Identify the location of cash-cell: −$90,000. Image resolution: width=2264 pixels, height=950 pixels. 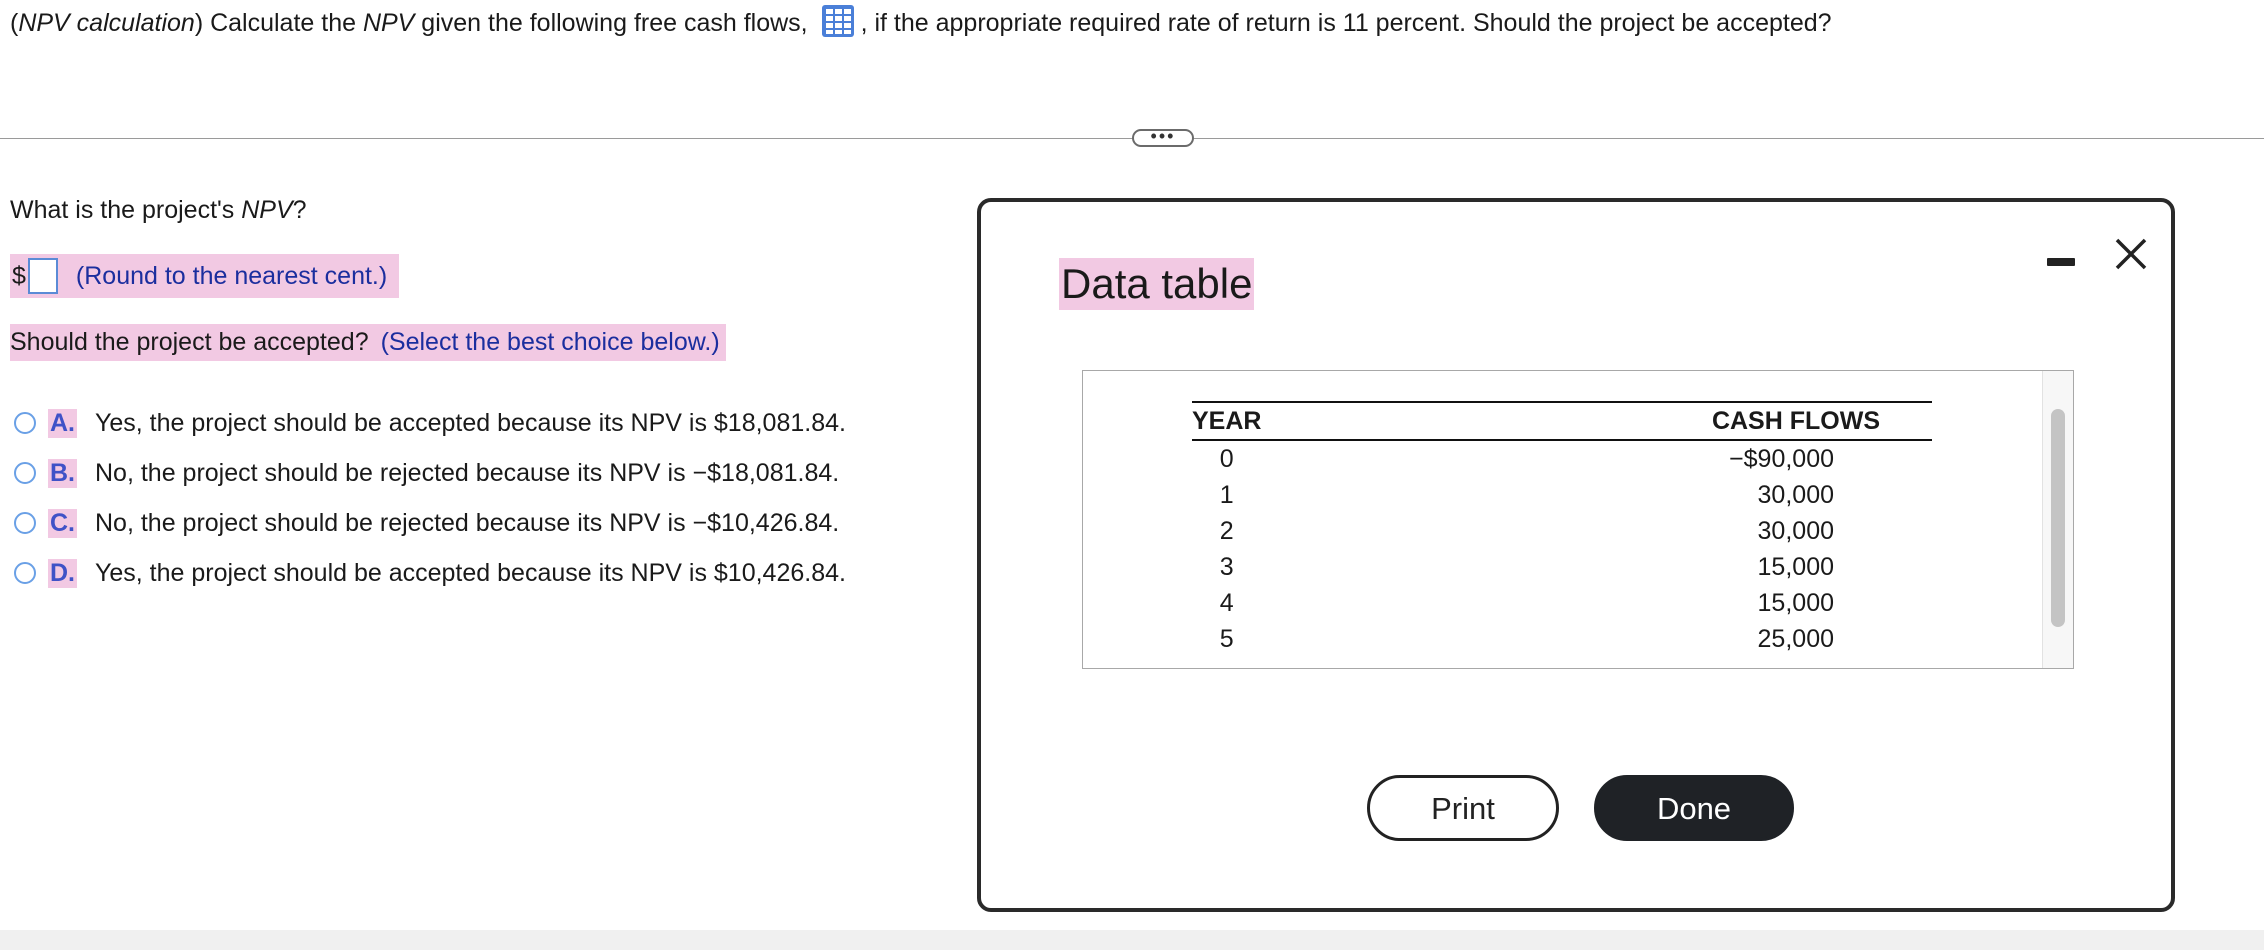
(1781, 458).